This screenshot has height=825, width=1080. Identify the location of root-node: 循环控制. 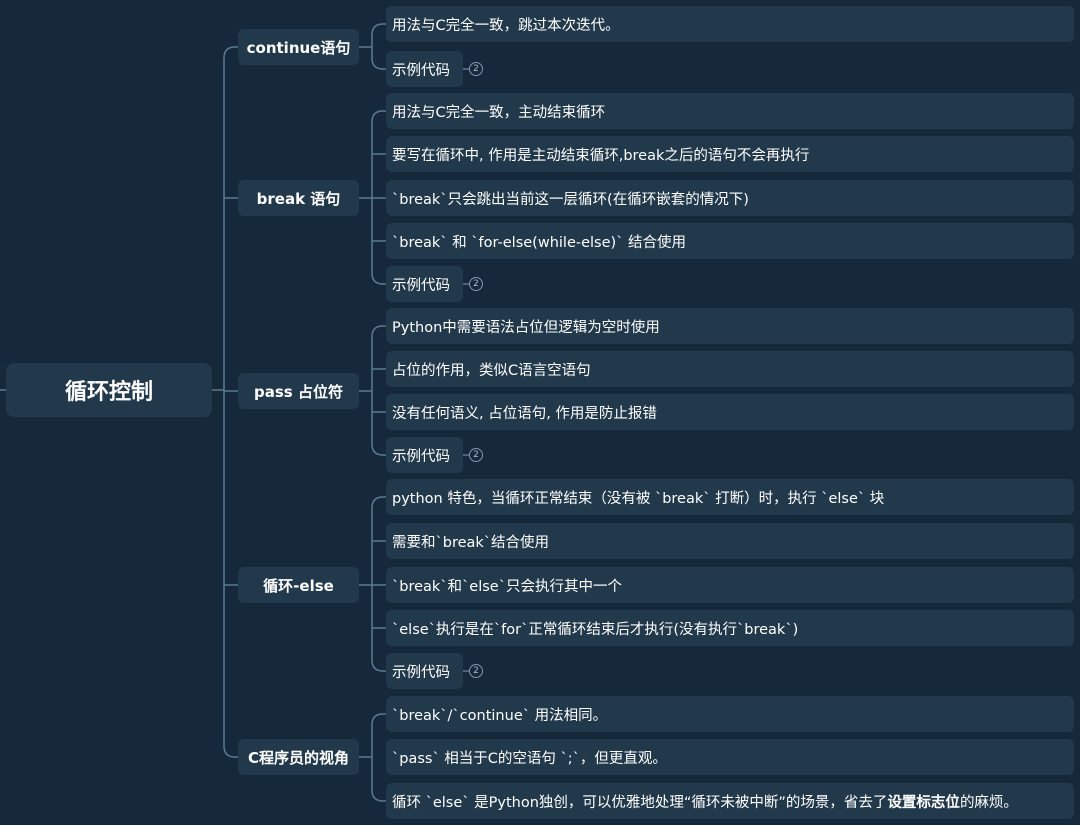
(109, 390).